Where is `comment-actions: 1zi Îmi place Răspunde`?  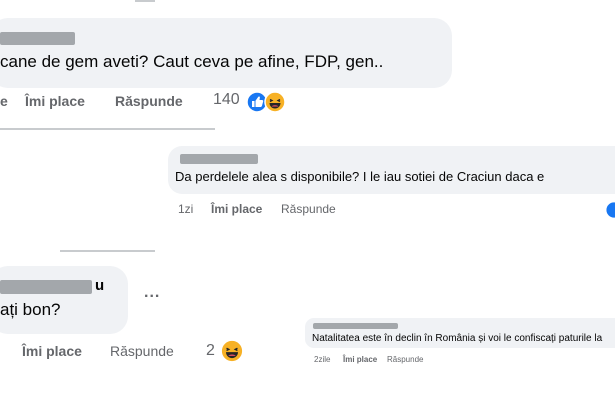 comment-actions: 1zi Îmi place Răspunde is located at coordinates (257, 209).